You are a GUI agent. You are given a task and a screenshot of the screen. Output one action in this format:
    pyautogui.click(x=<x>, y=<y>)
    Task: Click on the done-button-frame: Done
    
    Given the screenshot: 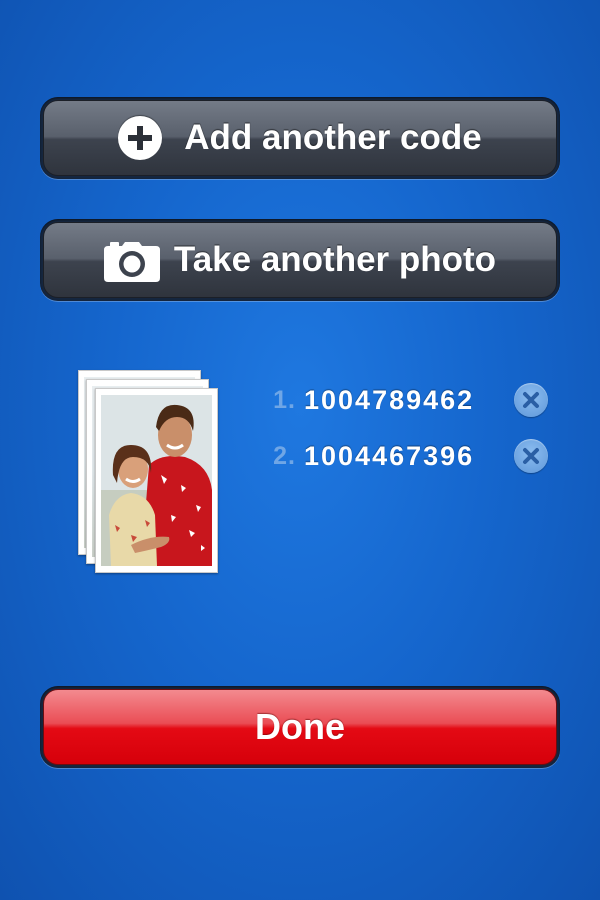 What is the action you would take?
    pyautogui.click(x=300, y=727)
    